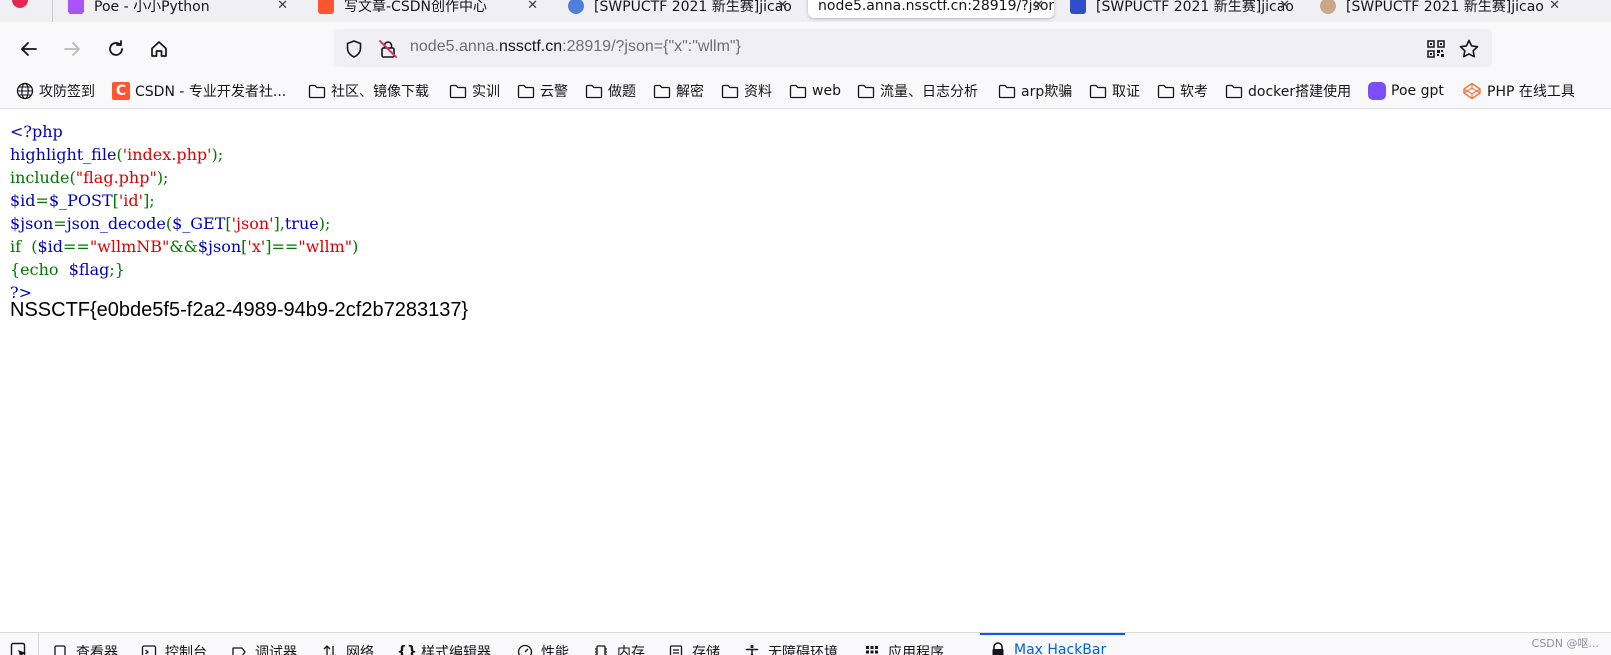 The height and width of the screenshot is (655, 1611). I want to click on tab-csdn-editor: 写文章-CSDN创作中心 ✕, so click(428, 9).